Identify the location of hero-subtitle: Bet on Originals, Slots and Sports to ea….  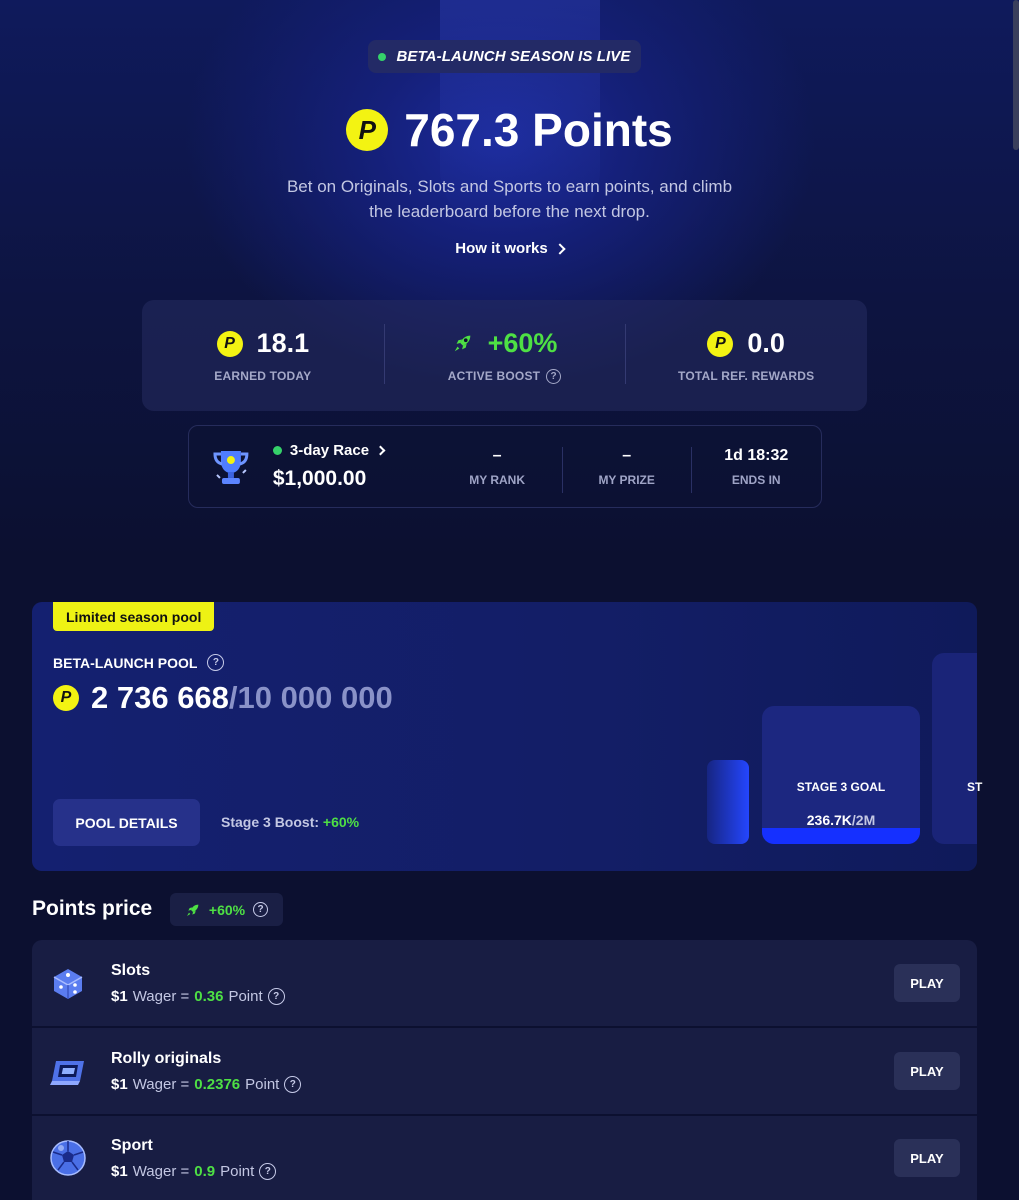
(509, 199).